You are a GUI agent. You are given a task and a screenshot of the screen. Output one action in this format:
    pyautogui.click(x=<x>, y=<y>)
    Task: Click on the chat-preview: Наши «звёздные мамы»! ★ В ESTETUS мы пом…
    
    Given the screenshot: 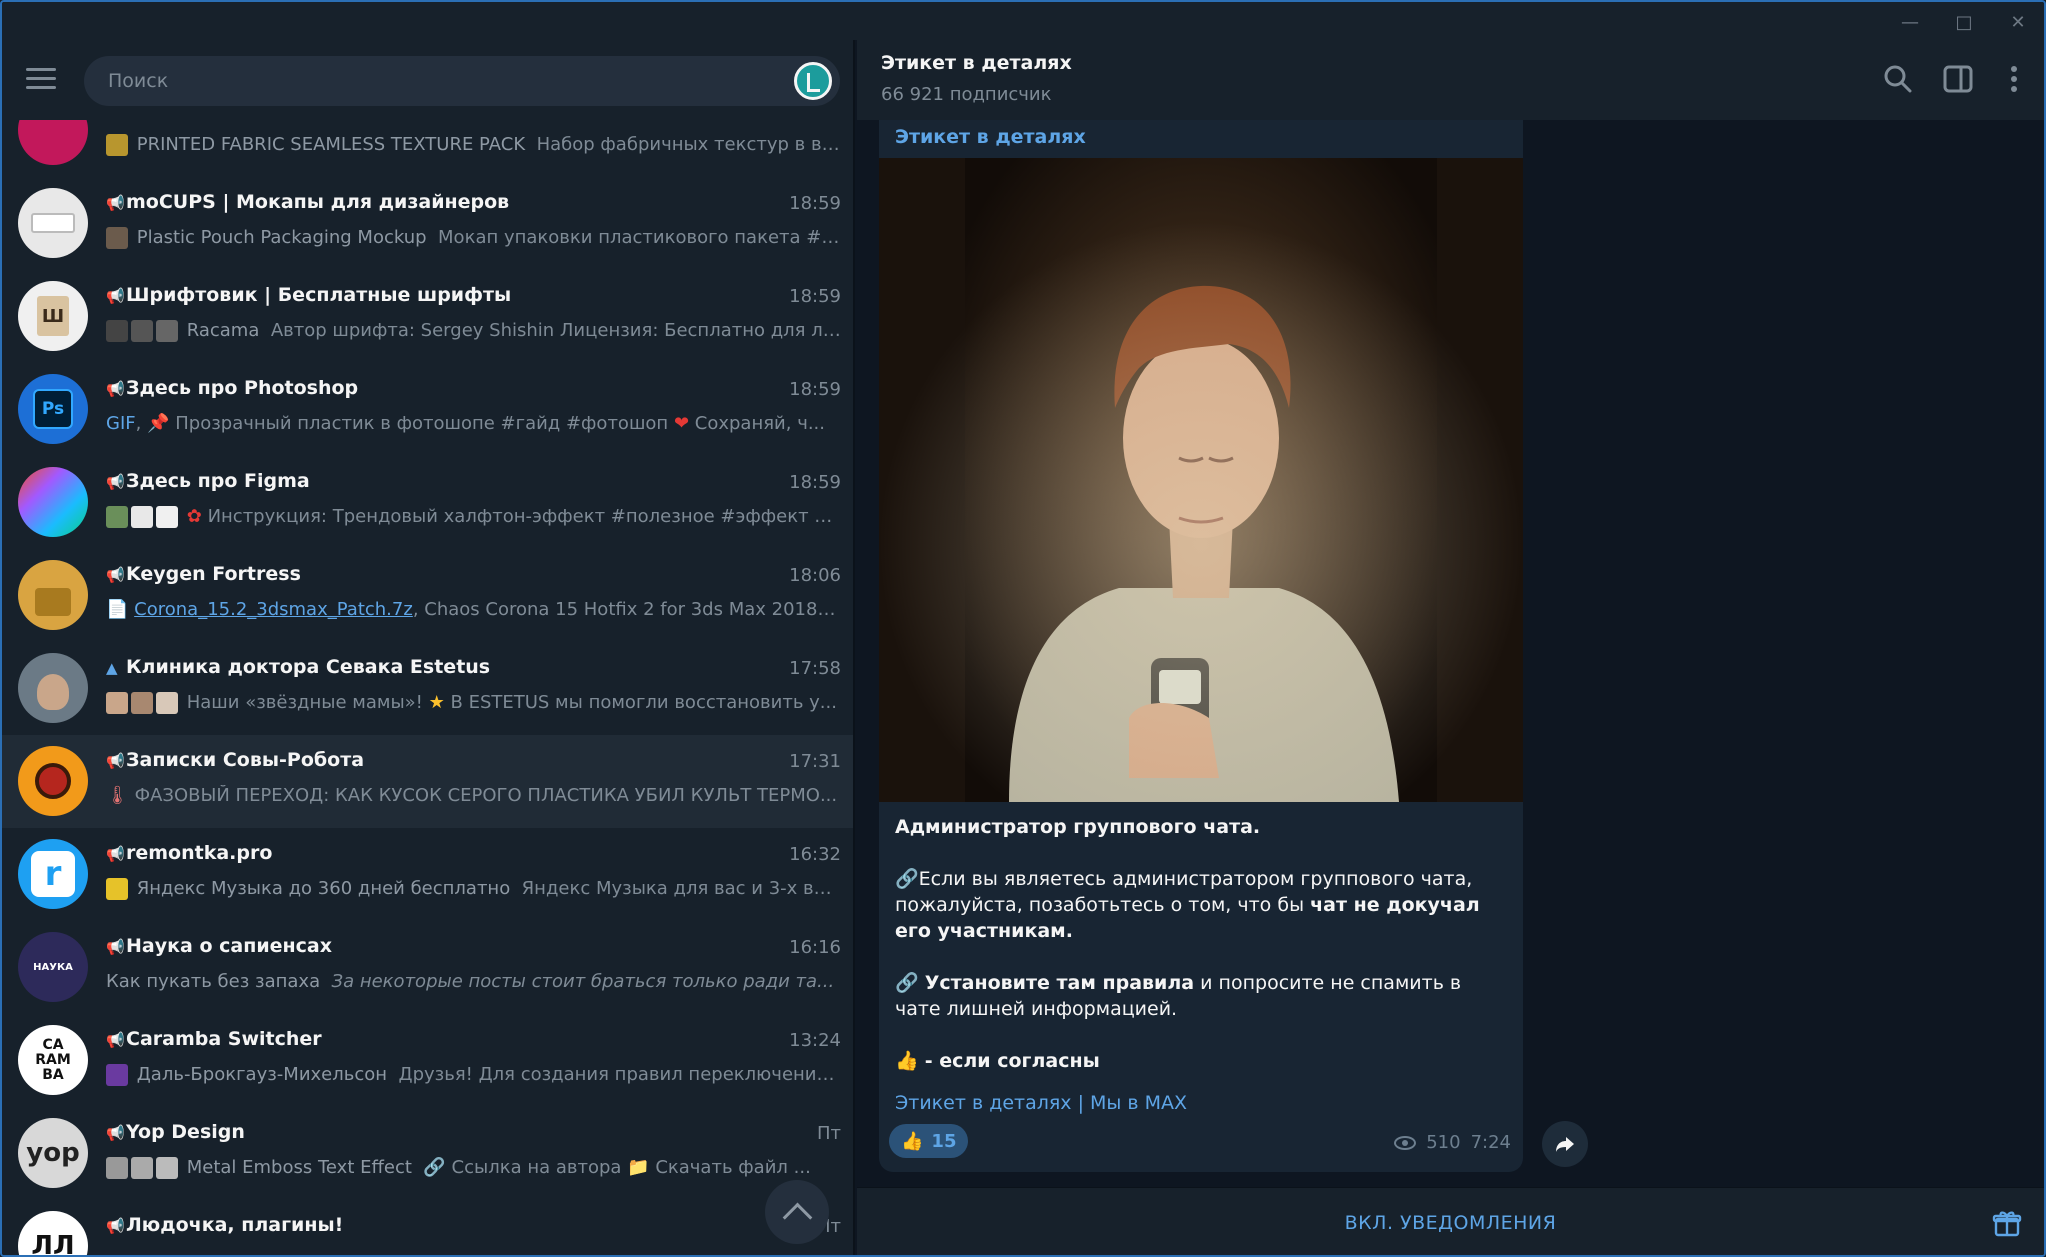 What is the action you would take?
    pyautogui.click(x=473, y=703)
    